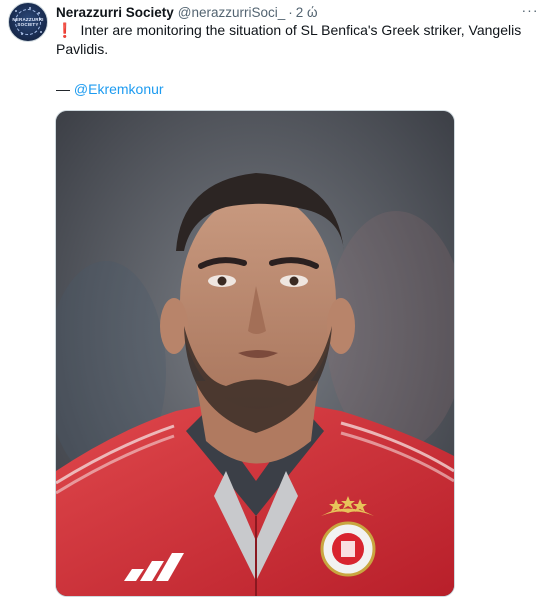 The width and height of the screenshot is (549, 600). I want to click on credit-prefix: —, so click(65, 89).